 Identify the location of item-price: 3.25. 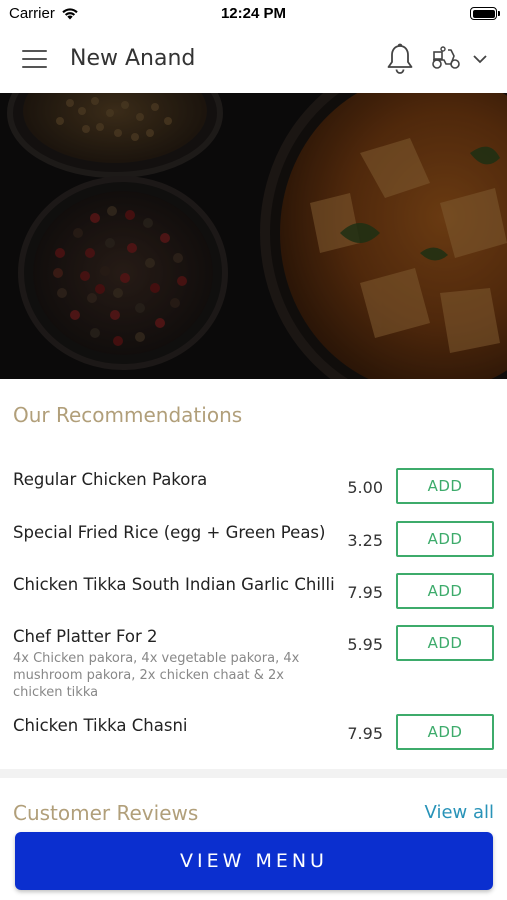
(365, 540).